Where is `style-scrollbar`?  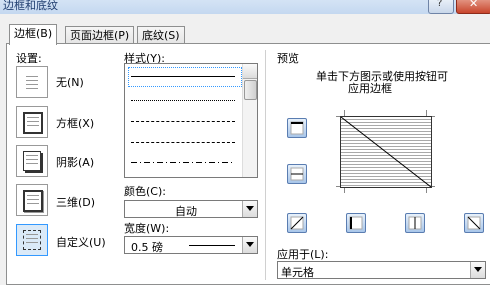
style-scrollbar is located at coordinates (249, 120).